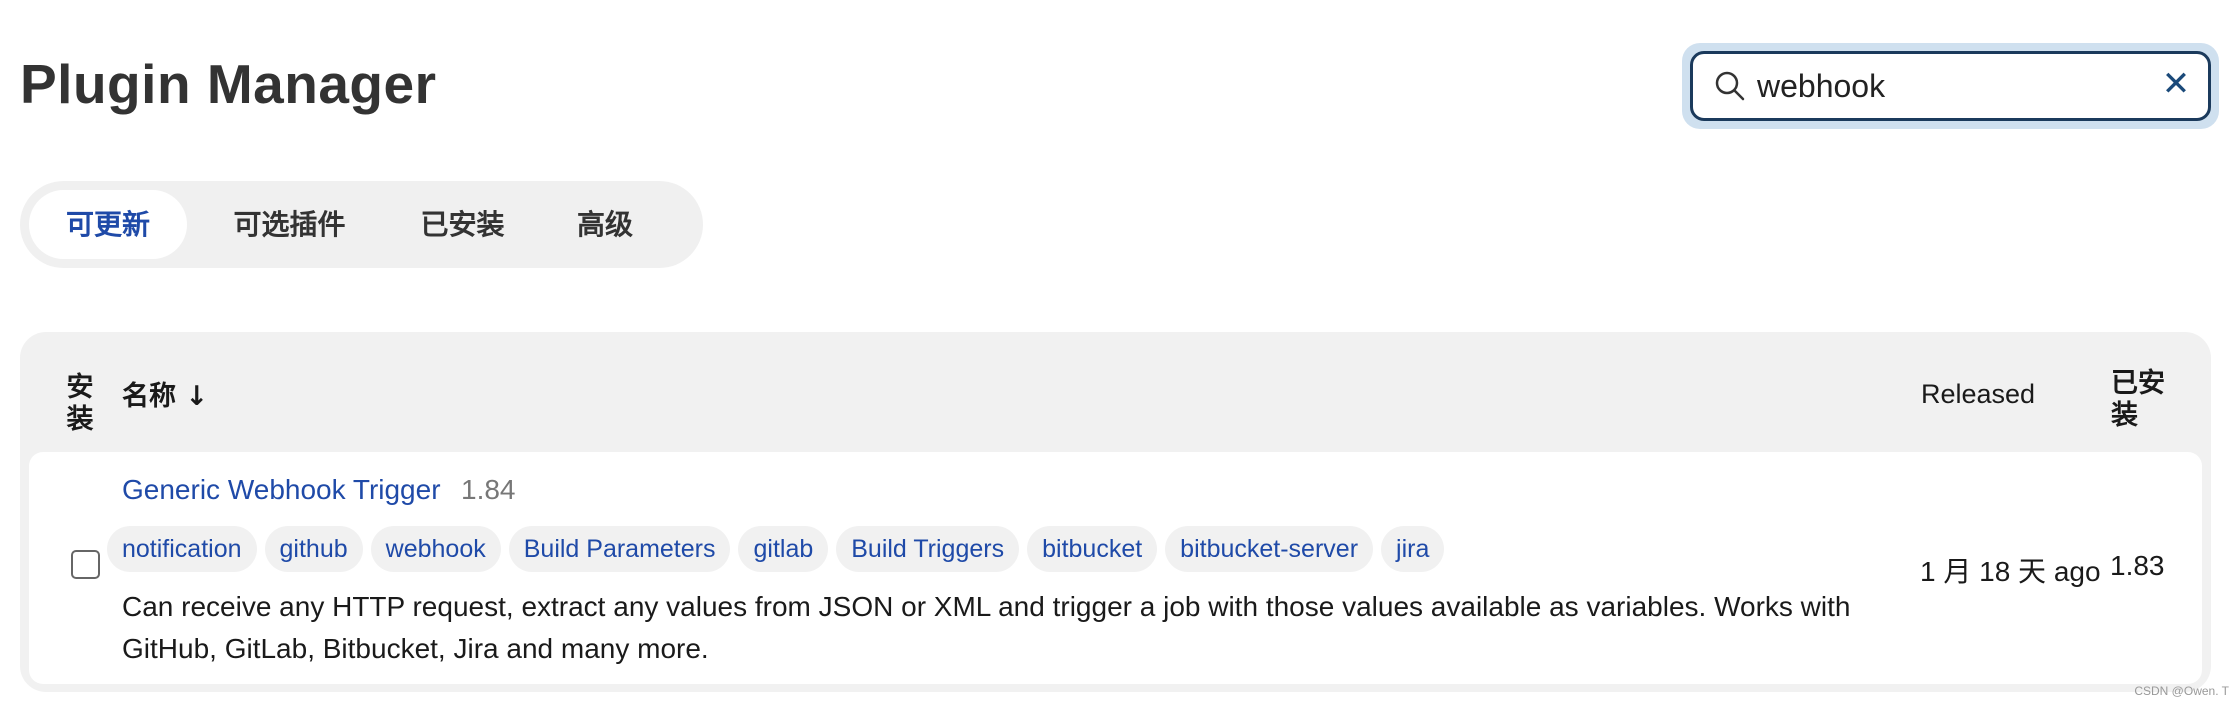 The width and height of the screenshot is (2239, 704). Describe the element at coordinates (289, 224) in the screenshot. I see `tab-available-plugins: 可选插件` at that location.